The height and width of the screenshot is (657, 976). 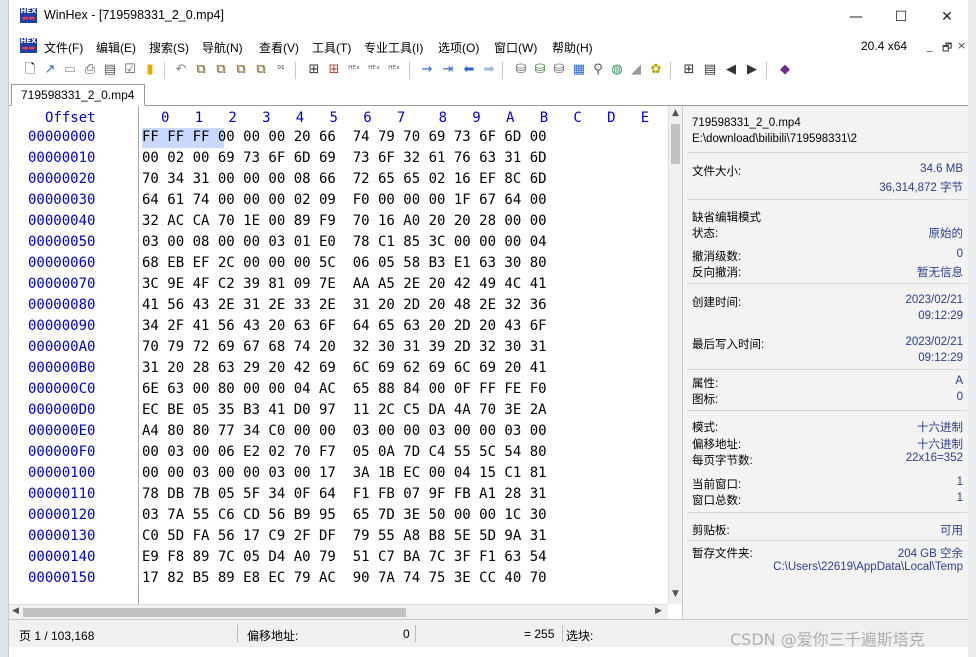 I want to click on memory-icon: ▦, so click(x=579, y=70).